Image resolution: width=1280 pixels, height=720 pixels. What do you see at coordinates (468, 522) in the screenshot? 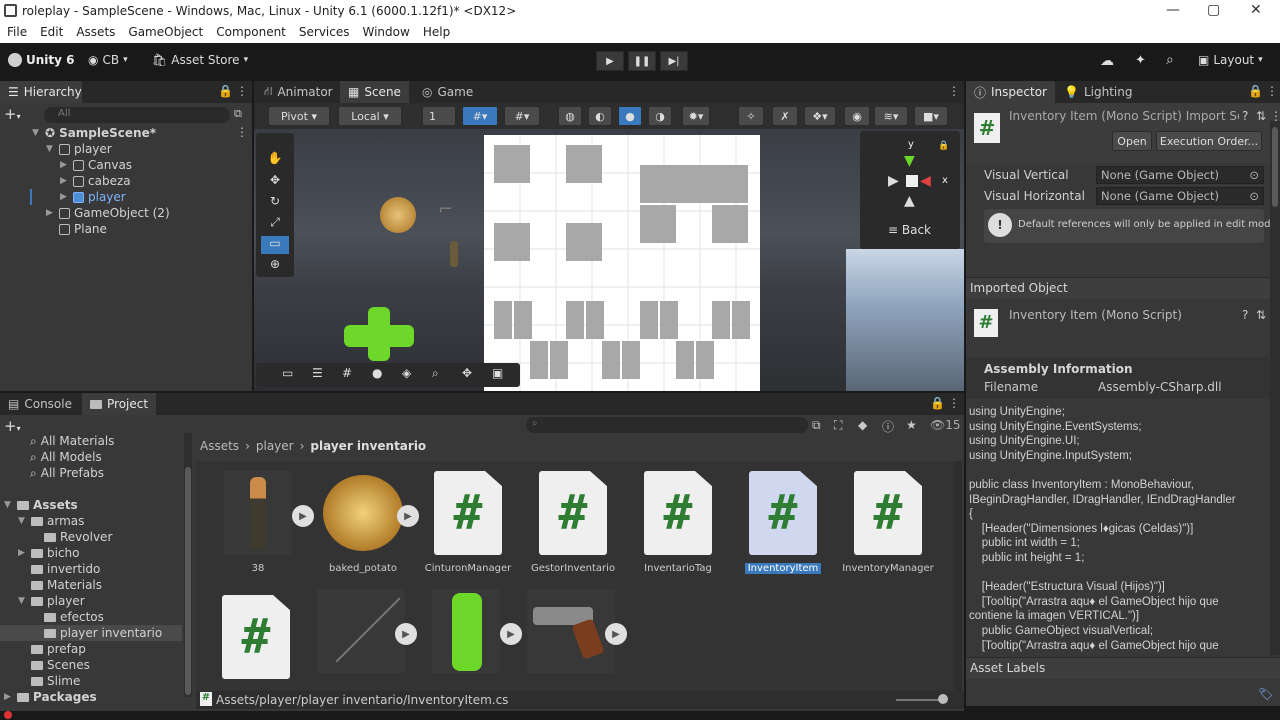
I see `asset-item-cinturonmanager: # CinturonManager` at bounding box center [468, 522].